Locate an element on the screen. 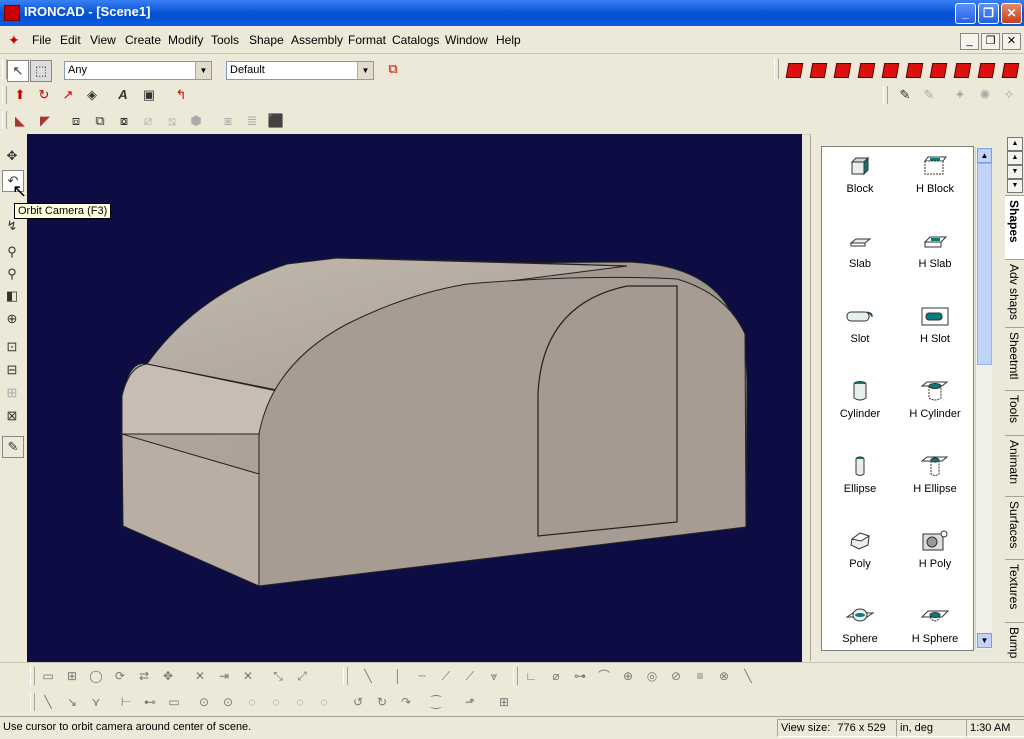  tab-textures: Textures is located at coordinates (1014, 591).